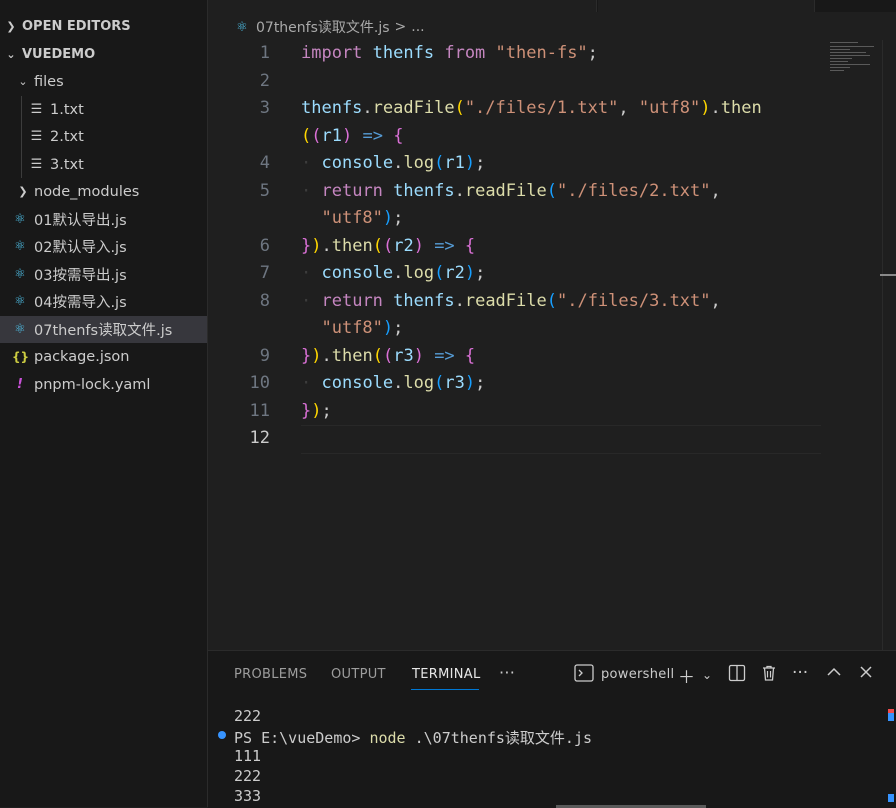 The image size is (896, 808). What do you see at coordinates (561, 439) in the screenshot?
I see `current-line-highlight` at bounding box center [561, 439].